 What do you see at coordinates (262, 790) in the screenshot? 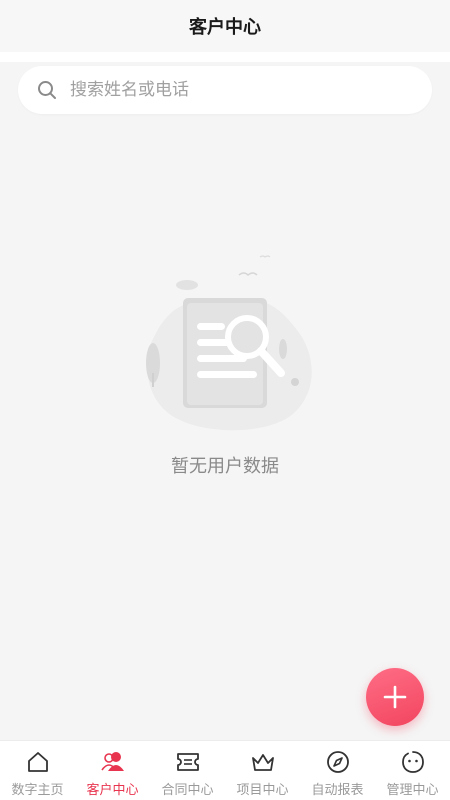
I see `tab-label: 项目中心` at bounding box center [262, 790].